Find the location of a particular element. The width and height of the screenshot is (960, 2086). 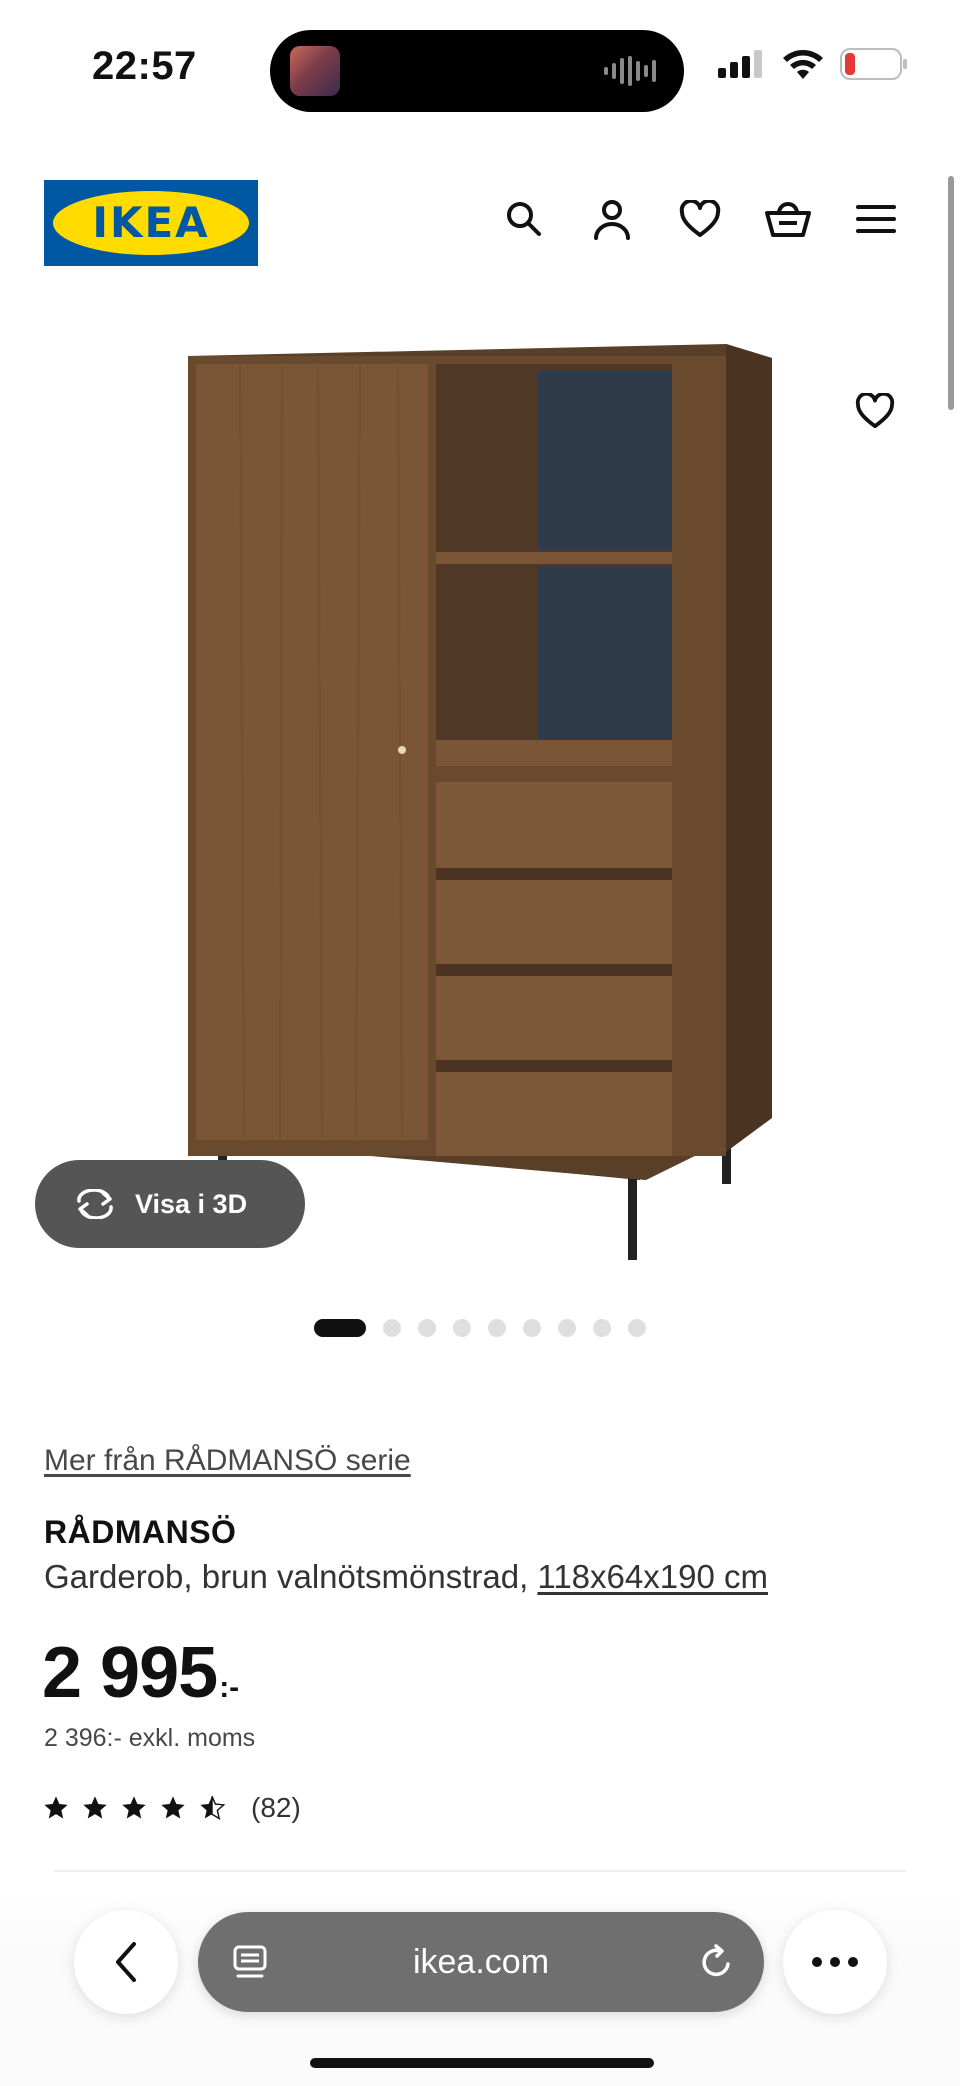

signal-icon is located at coordinates (740, 64).